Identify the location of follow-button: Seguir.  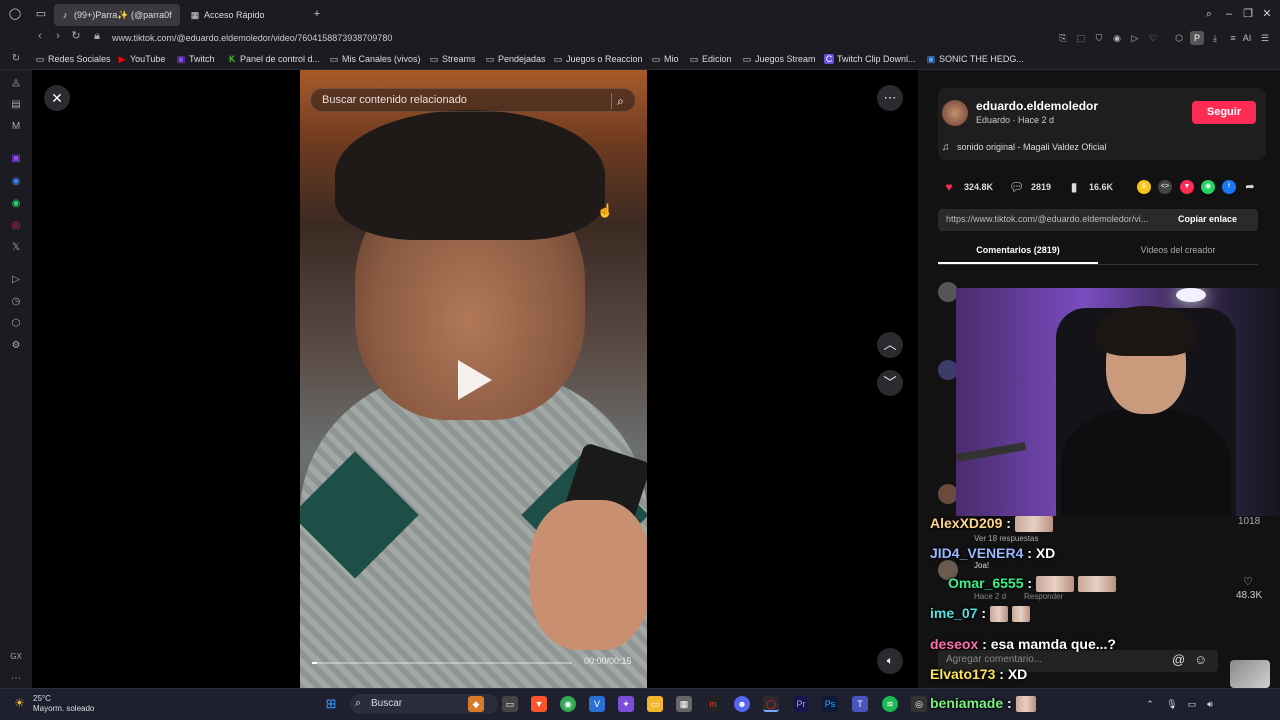
(1224, 112).